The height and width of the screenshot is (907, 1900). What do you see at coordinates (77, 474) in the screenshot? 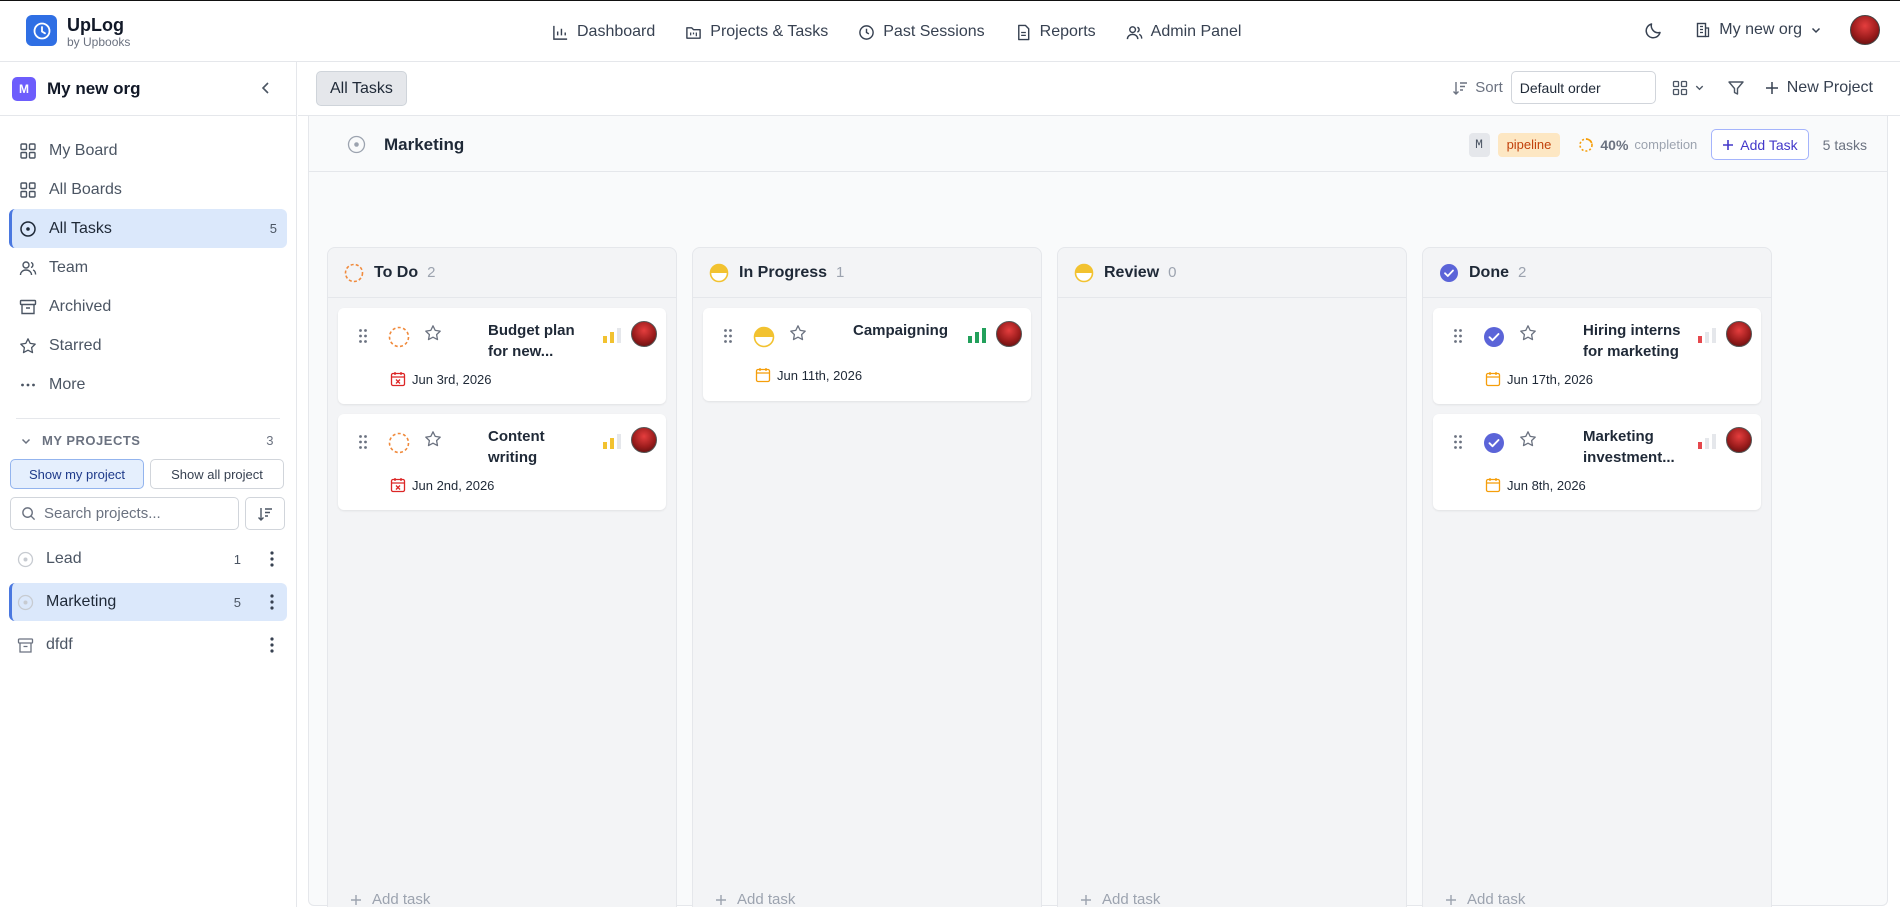
I see `show-my-project-button: Show my project` at bounding box center [77, 474].